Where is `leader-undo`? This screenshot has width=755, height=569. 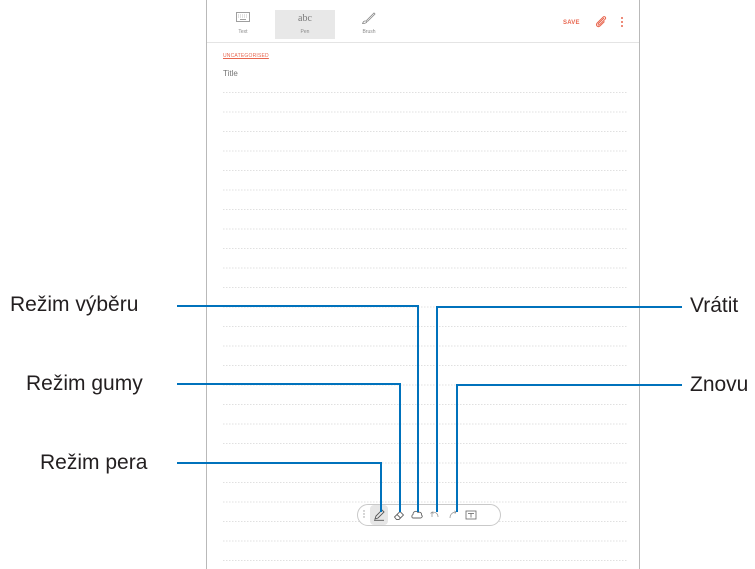
leader-undo is located at coordinates (559, 409).